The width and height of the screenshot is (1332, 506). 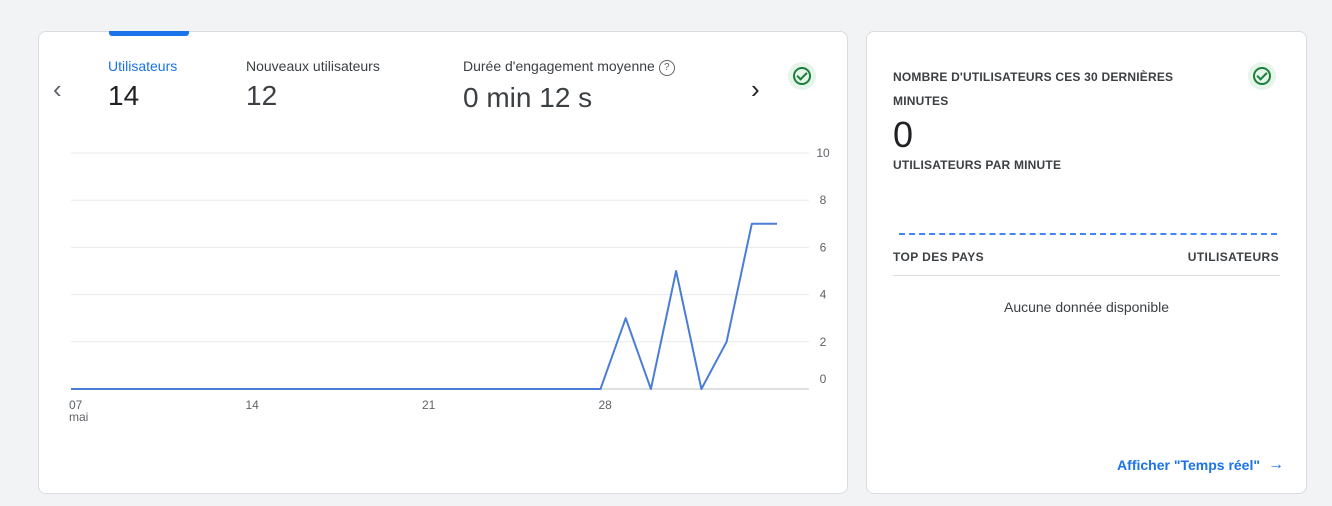 I want to click on y-tick-label: 4, so click(x=823, y=295).